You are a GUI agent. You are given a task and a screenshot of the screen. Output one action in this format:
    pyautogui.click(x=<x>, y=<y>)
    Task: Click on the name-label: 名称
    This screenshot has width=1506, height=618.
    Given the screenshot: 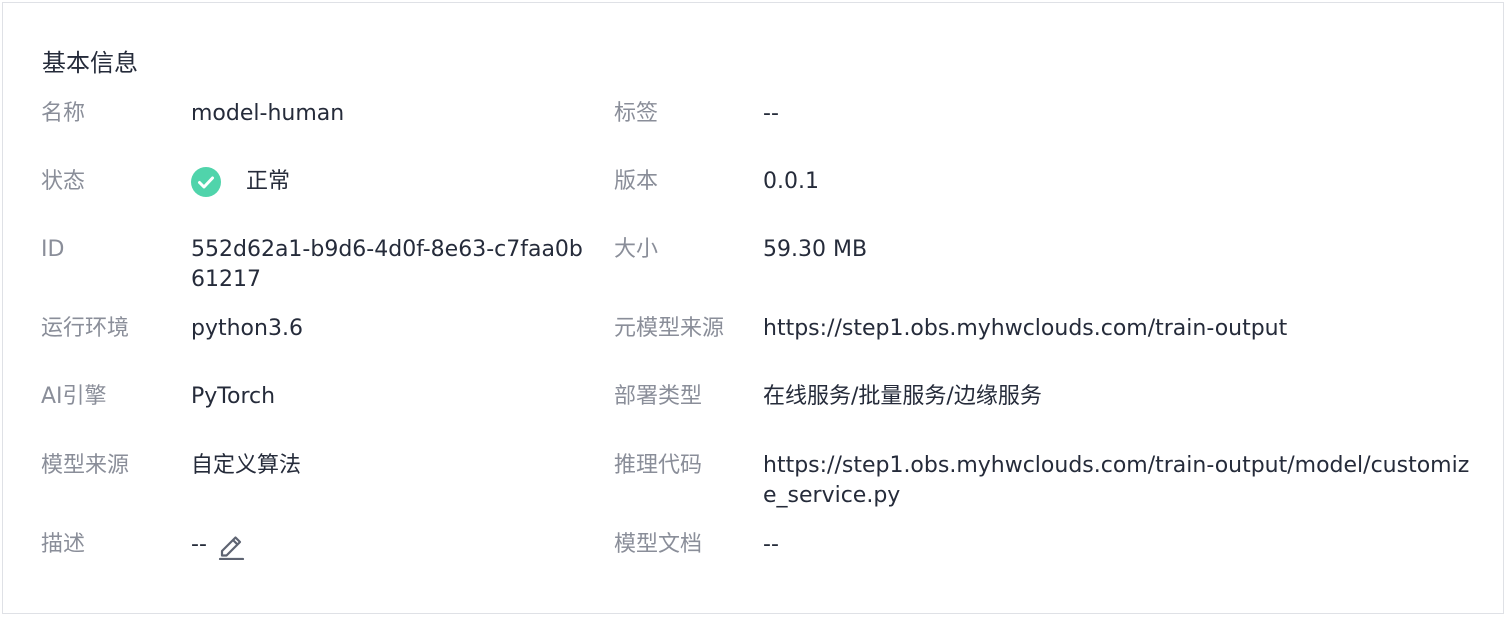 What is the action you would take?
    pyautogui.click(x=63, y=113)
    